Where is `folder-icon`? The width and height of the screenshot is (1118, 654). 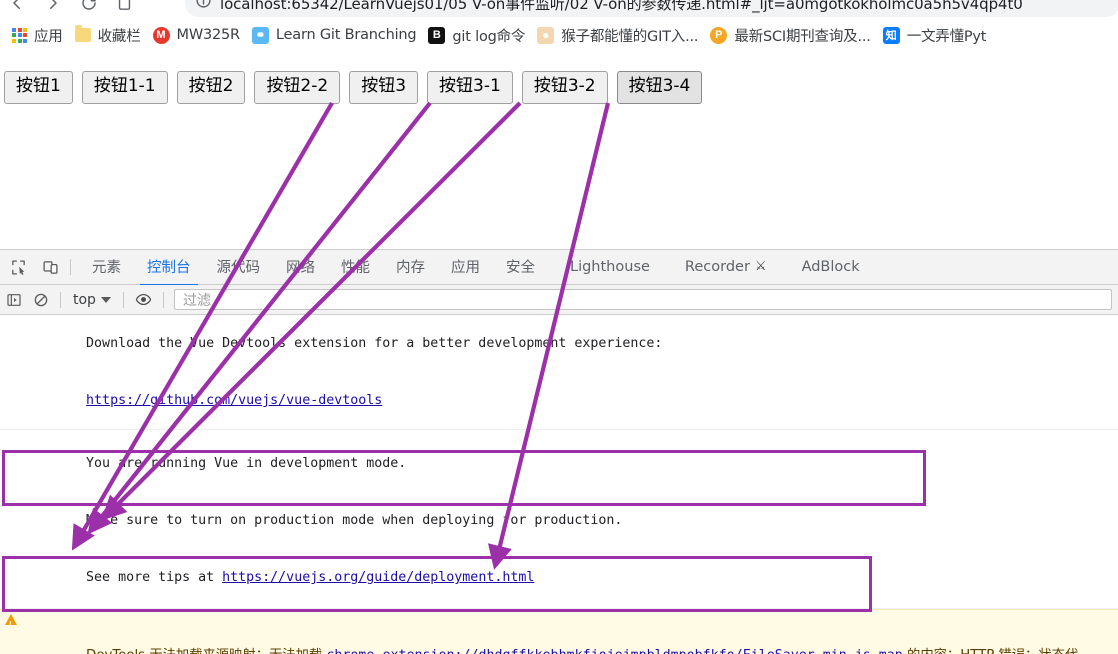
folder-icon is located at coordinates (82, 33).